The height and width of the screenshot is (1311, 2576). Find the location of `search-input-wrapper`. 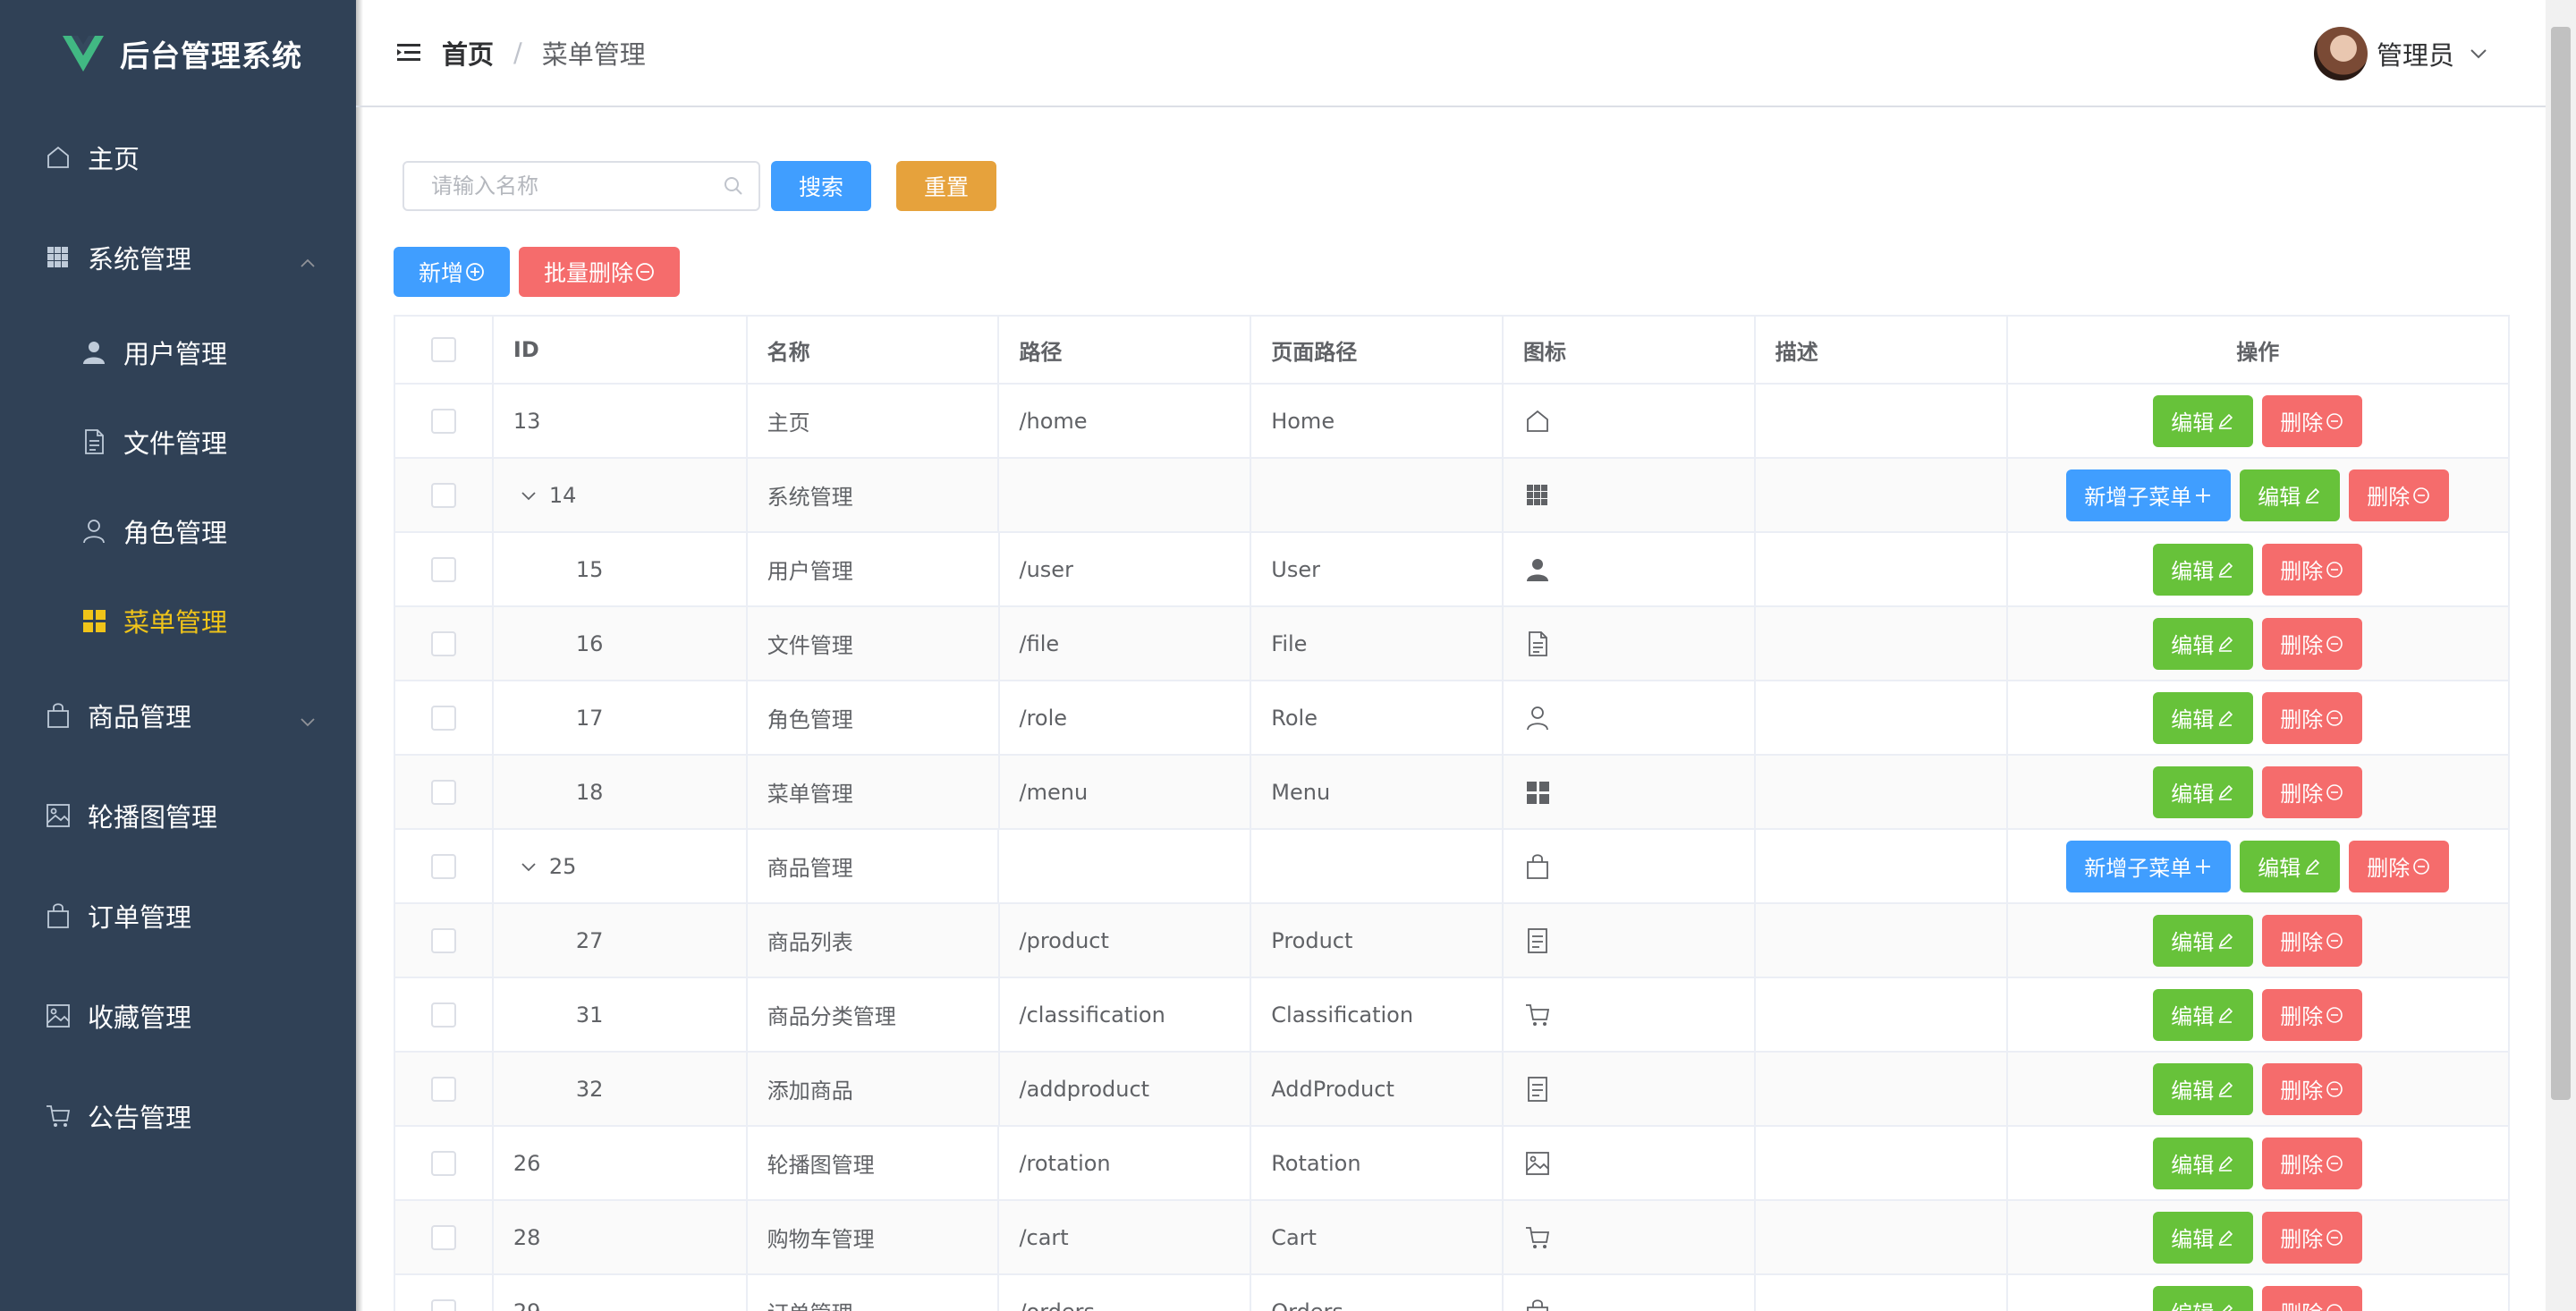

search-input-wrapper is located at coordinates (581, 186).